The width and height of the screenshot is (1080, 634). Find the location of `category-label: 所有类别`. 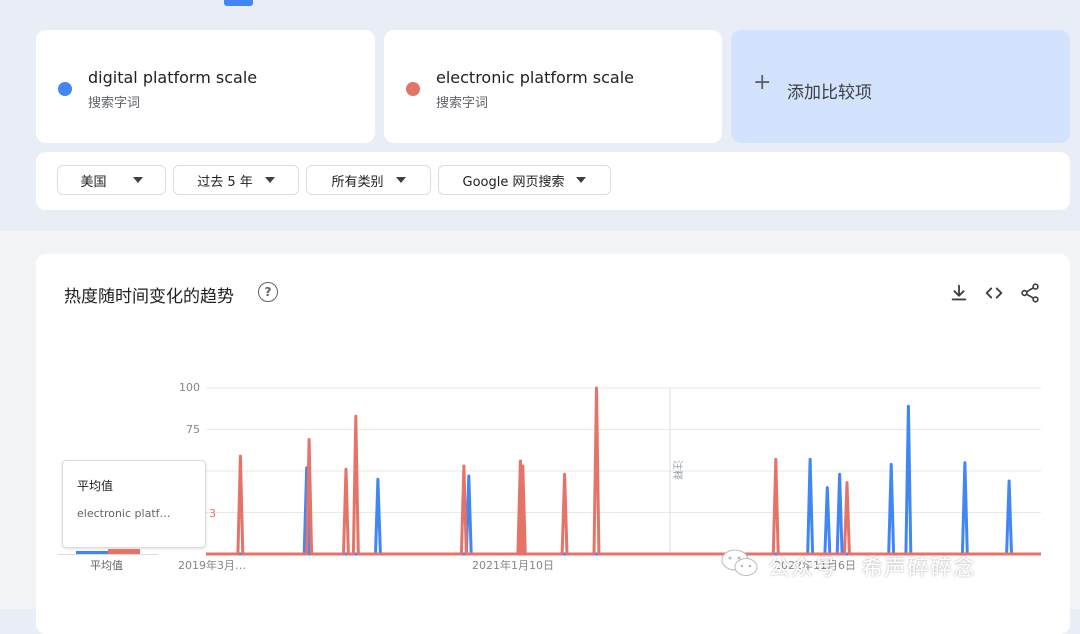

category-label: 所有类别 is located at coordinates (357, 182).